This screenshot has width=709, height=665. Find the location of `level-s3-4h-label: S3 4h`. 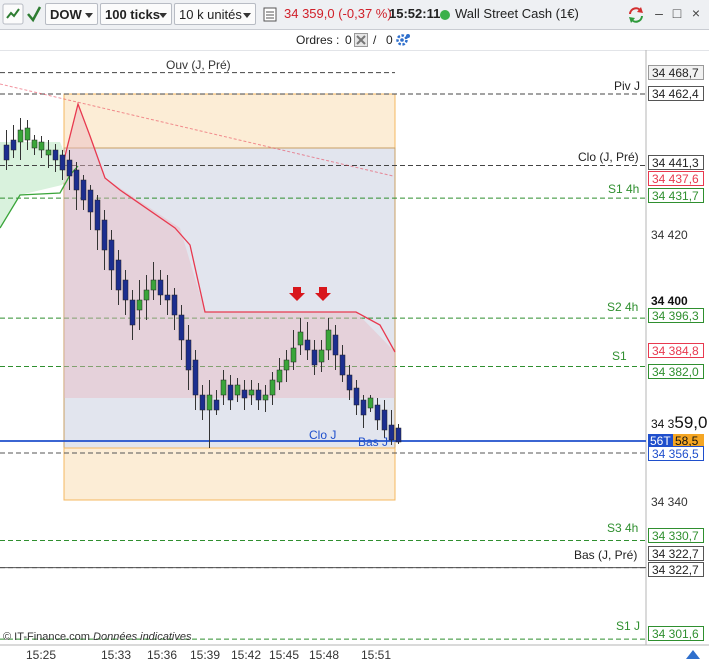

level-s3-4h-label: S3 4h is located at coordinates (623, 528).